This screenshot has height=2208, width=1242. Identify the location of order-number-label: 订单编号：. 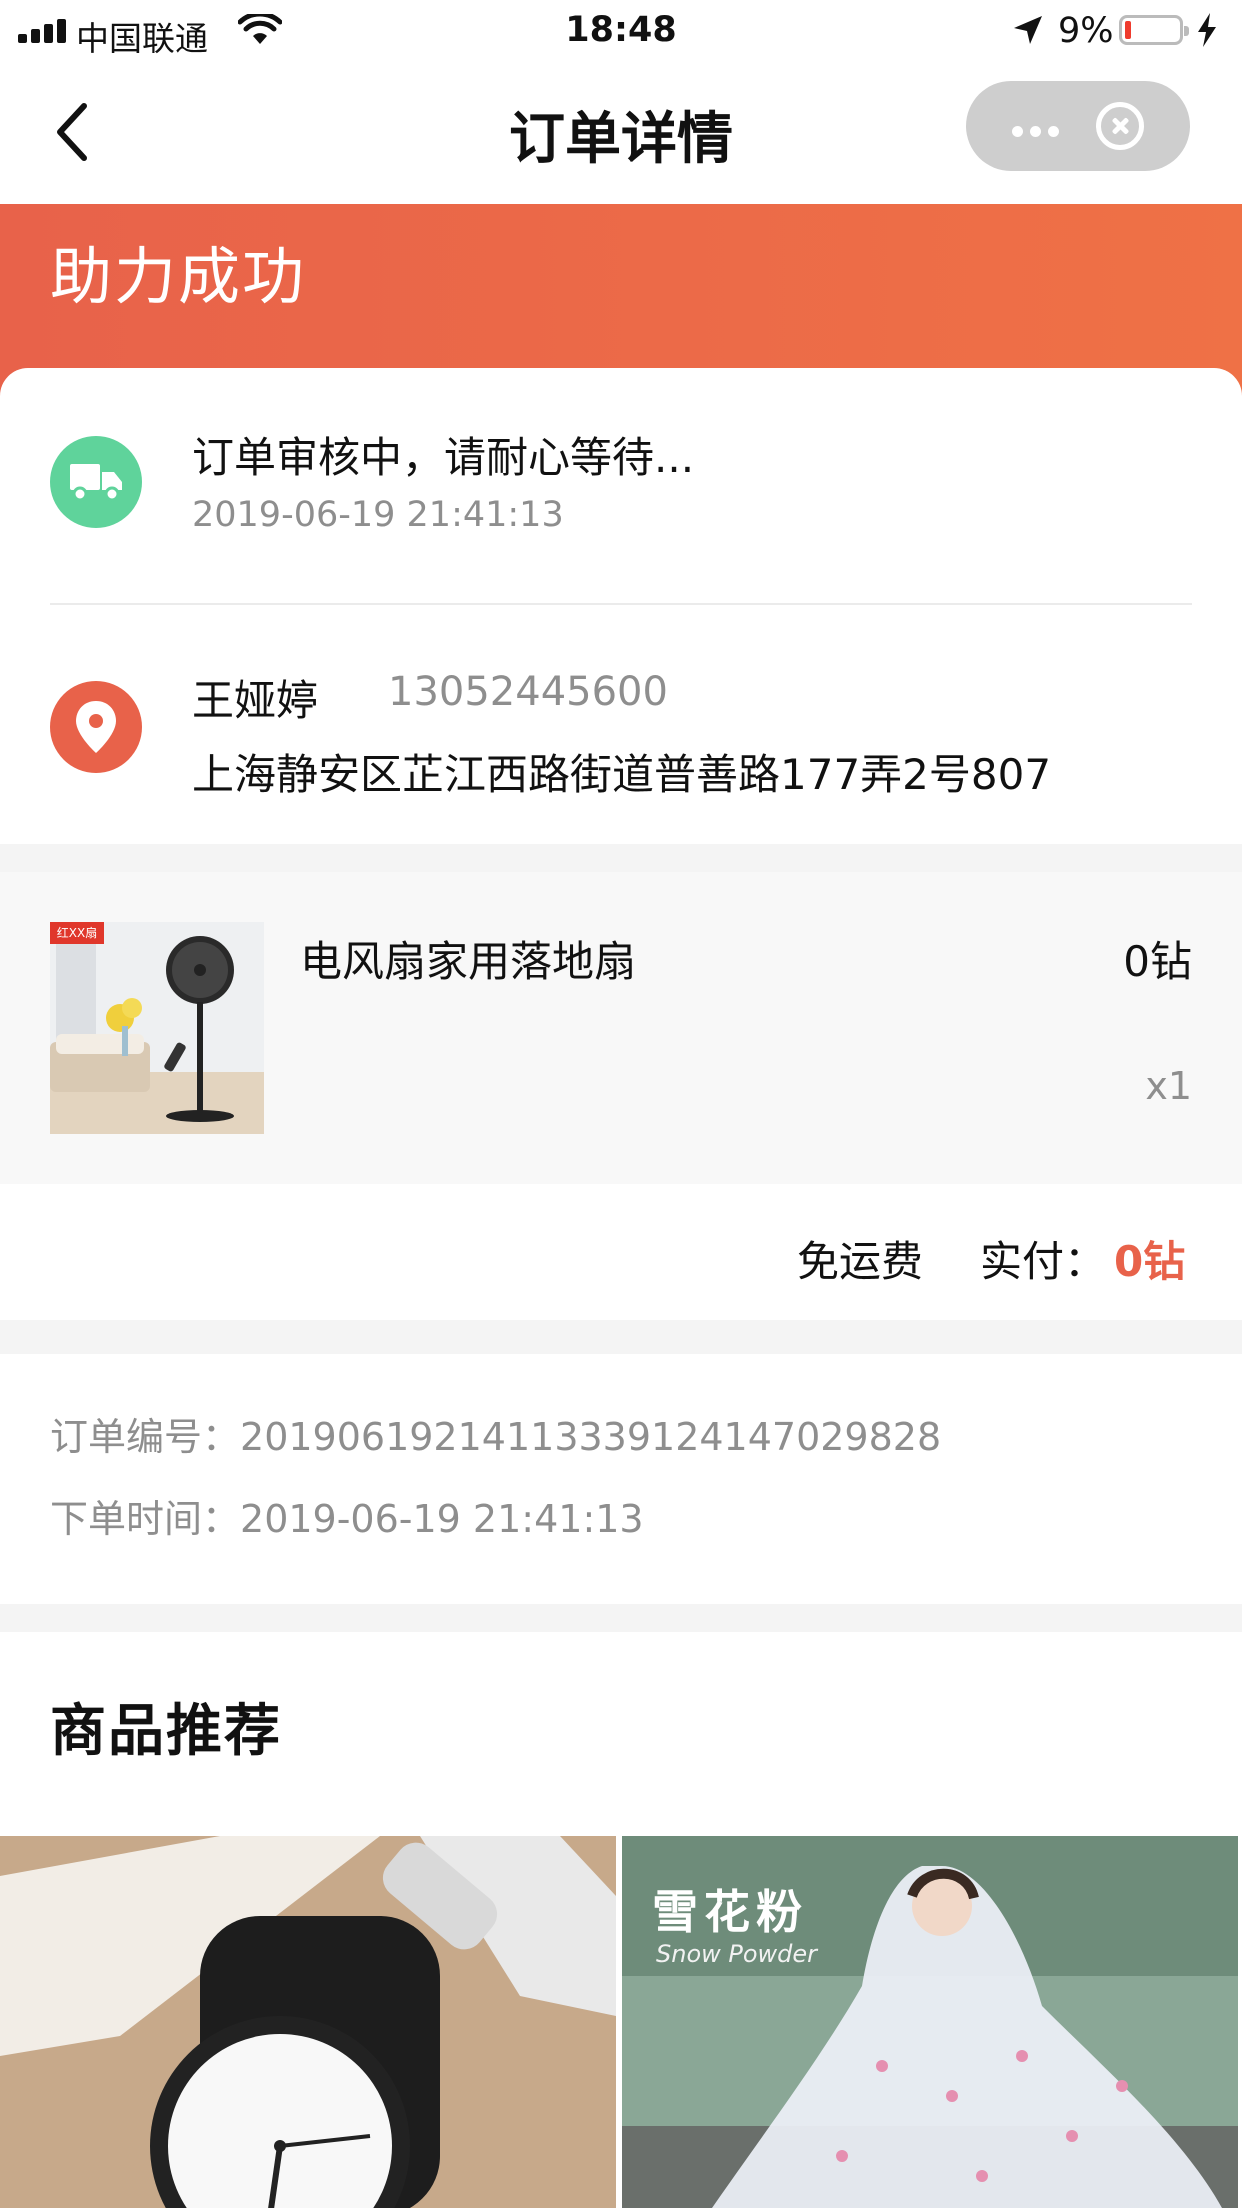
(145, 1437).